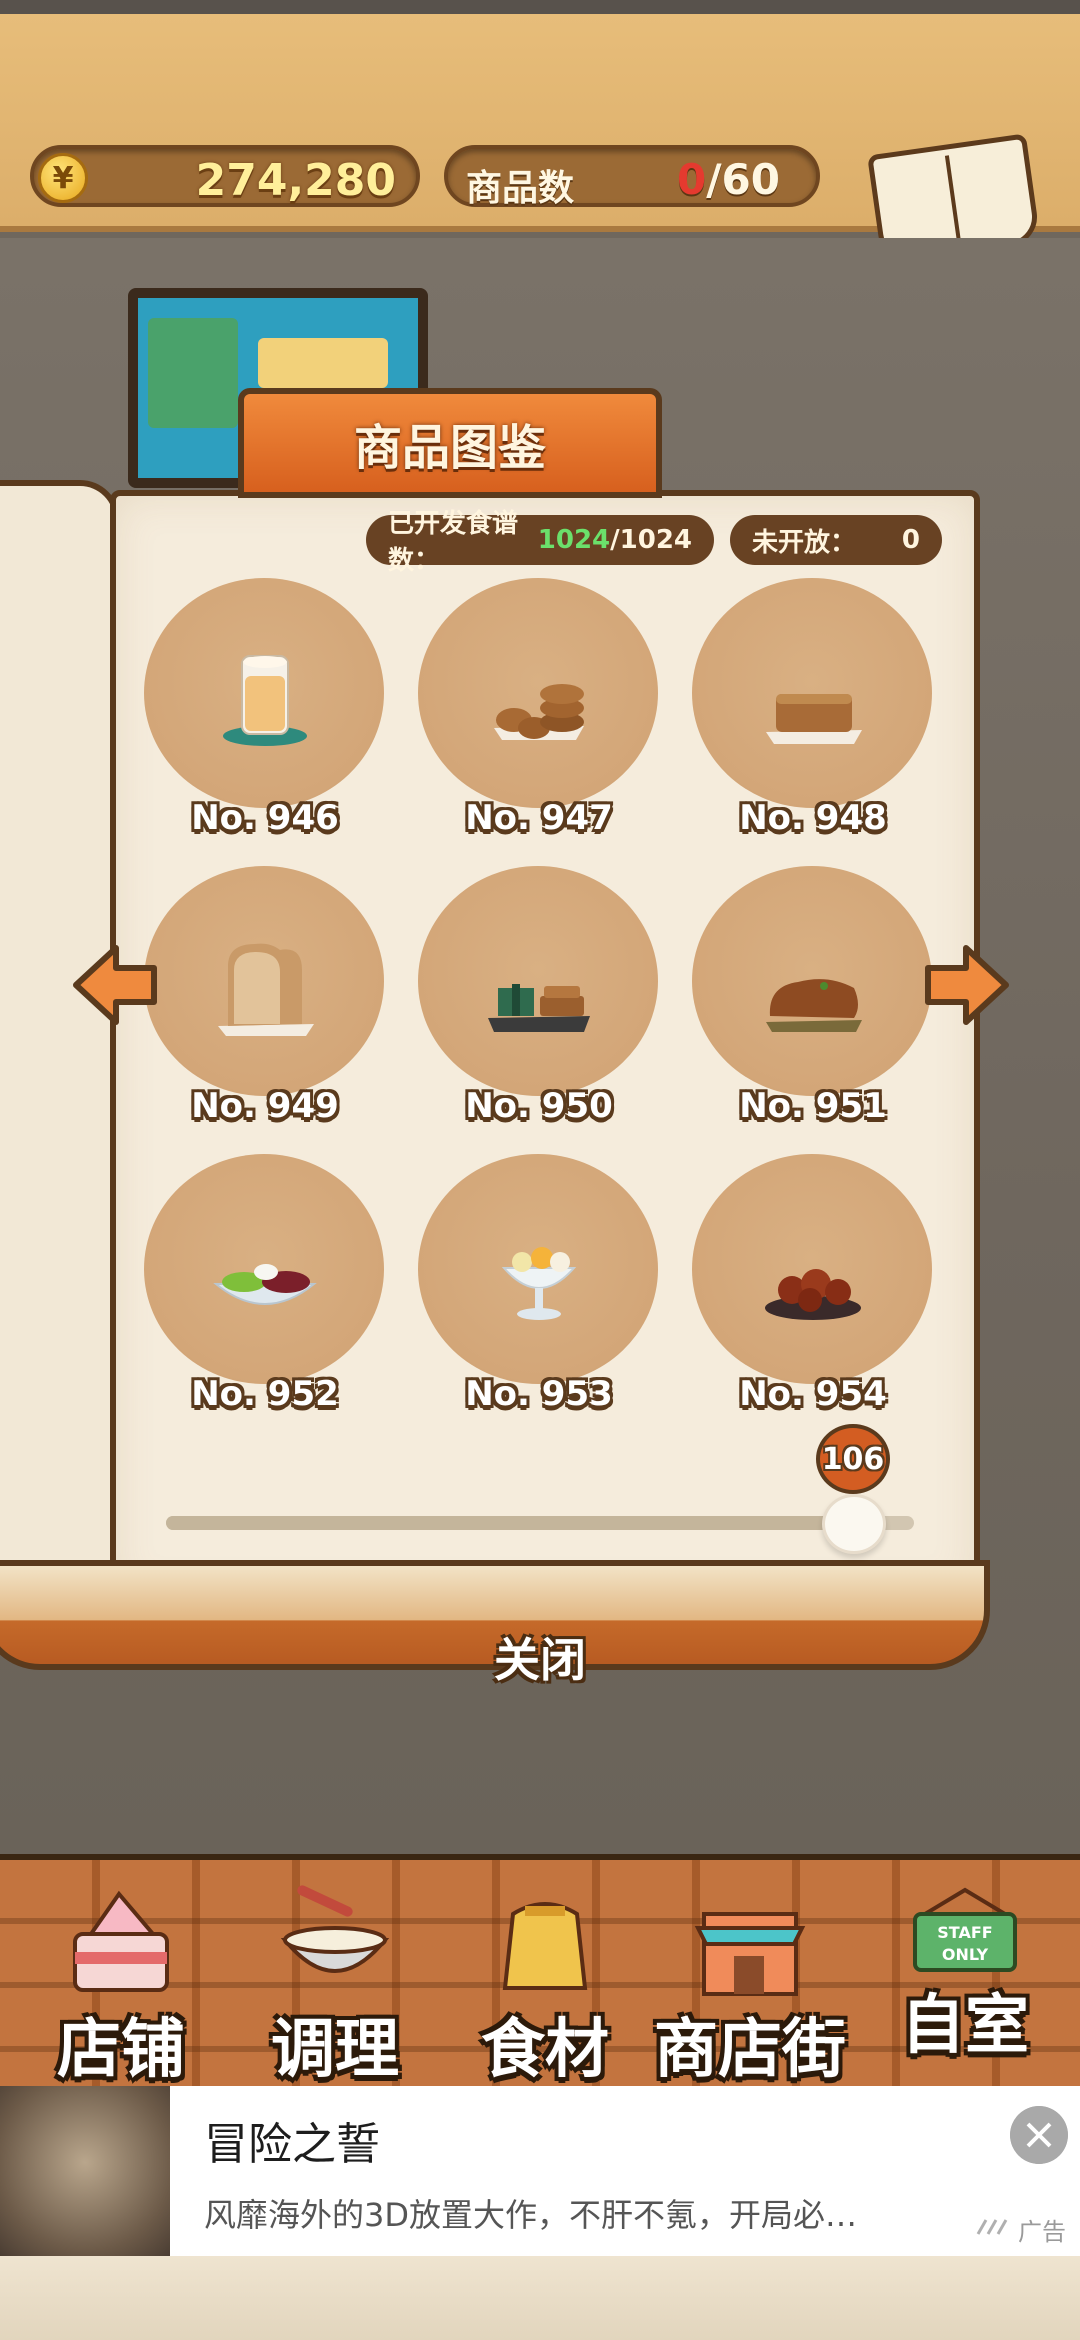 The height and width of the screenshot is (2340, 1080). Describe the element at coordinates (691, 179) in the screenshot. I see `goods-current: 0` at that location.